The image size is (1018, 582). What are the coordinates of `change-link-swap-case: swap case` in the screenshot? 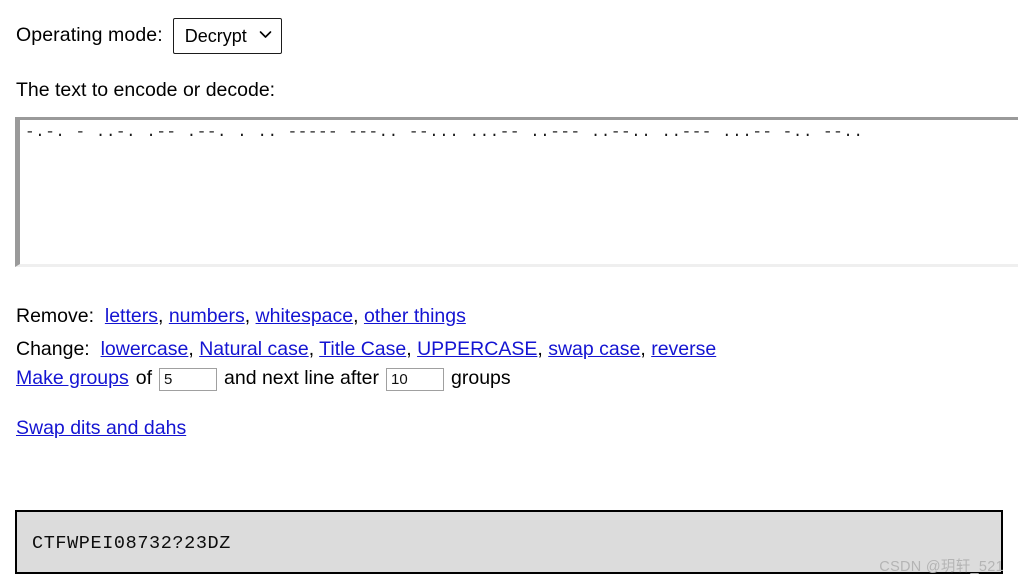 It's located at (594, 349).